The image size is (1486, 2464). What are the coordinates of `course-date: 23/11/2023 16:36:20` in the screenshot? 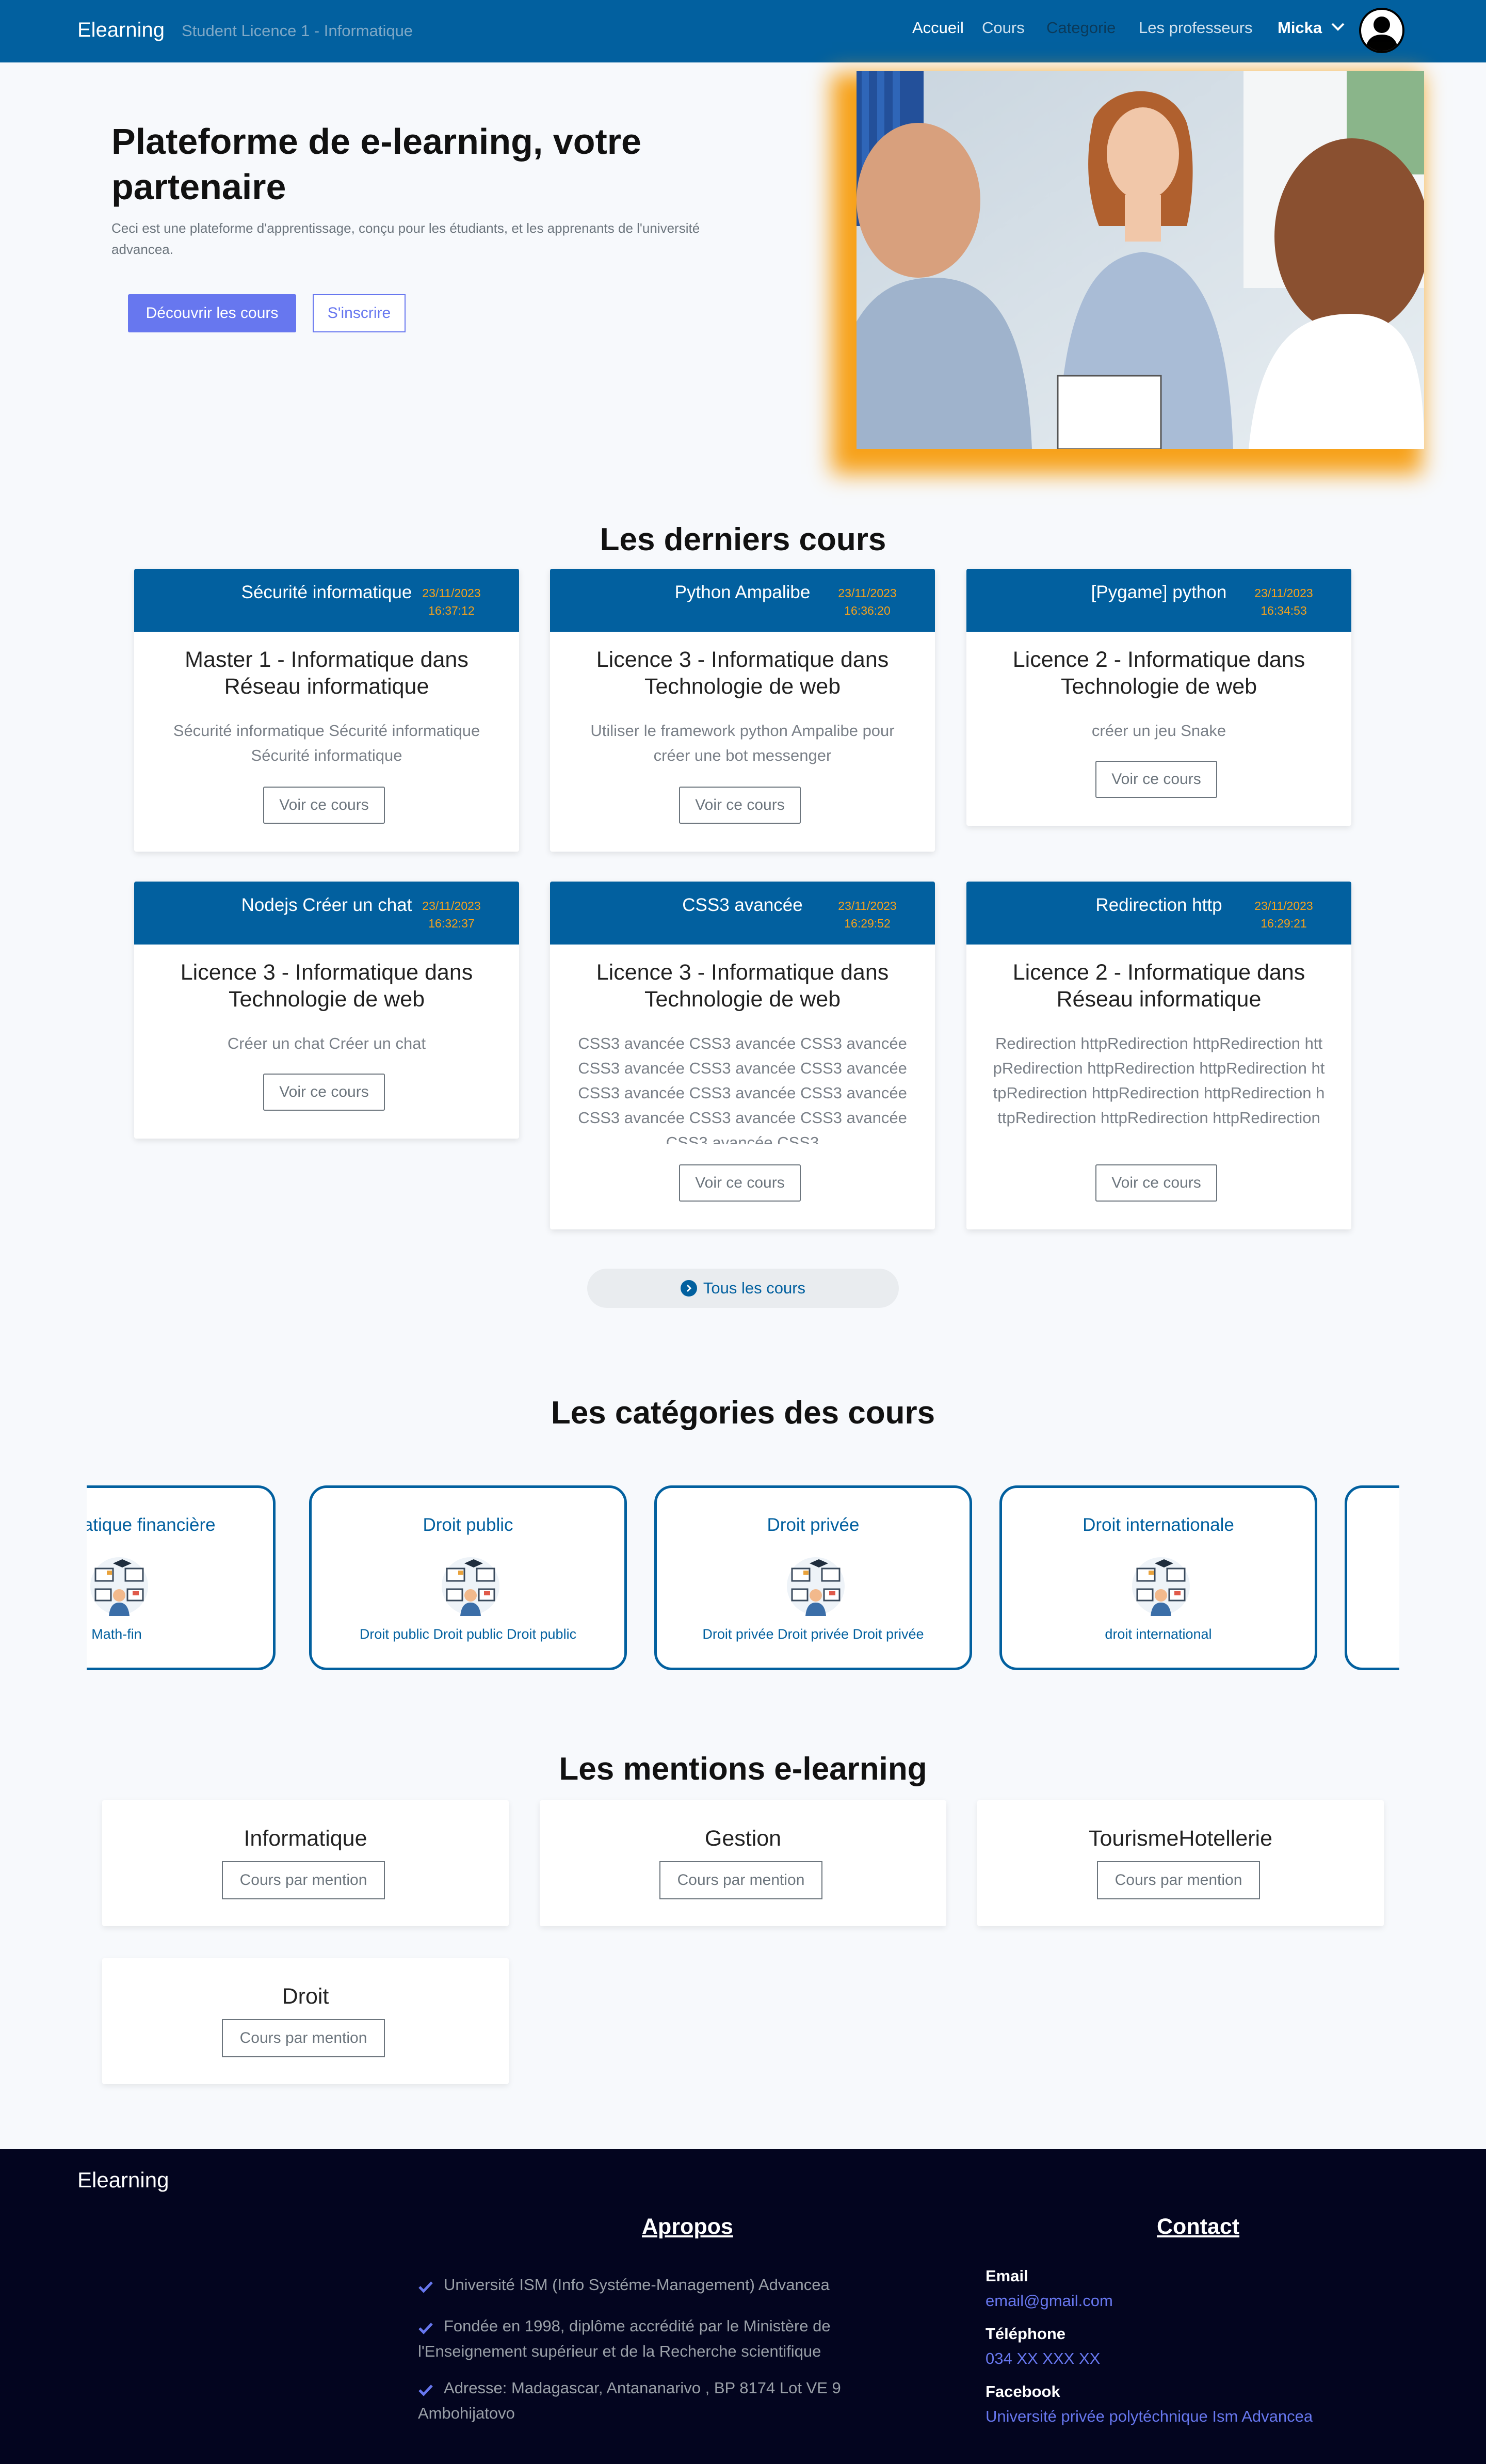 It's located at (868, 601).